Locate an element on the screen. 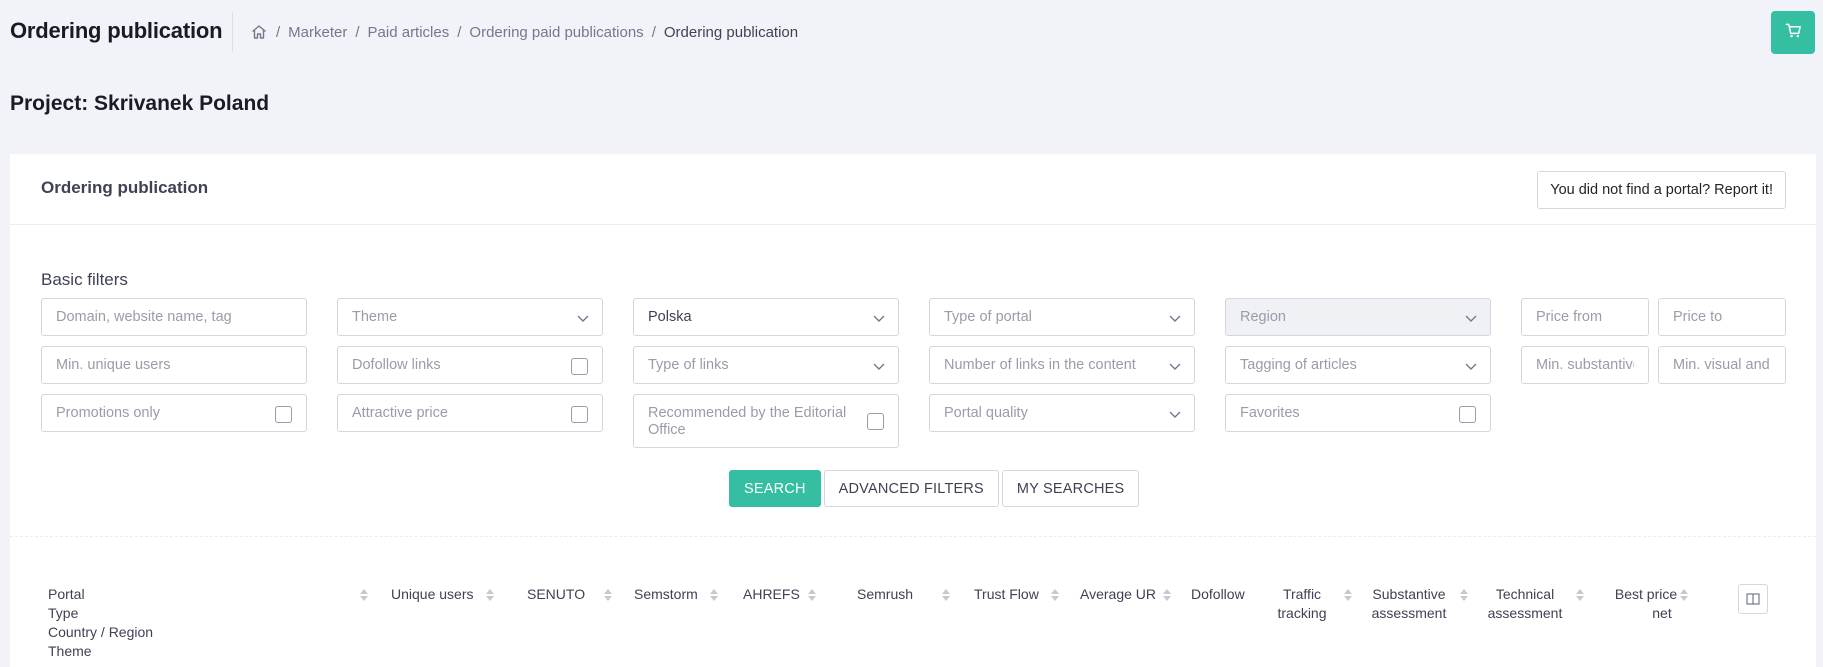 This screenshot has height=667, width=1823. portal-type-select-label: Type of portal is located at coordinates (988, 317).